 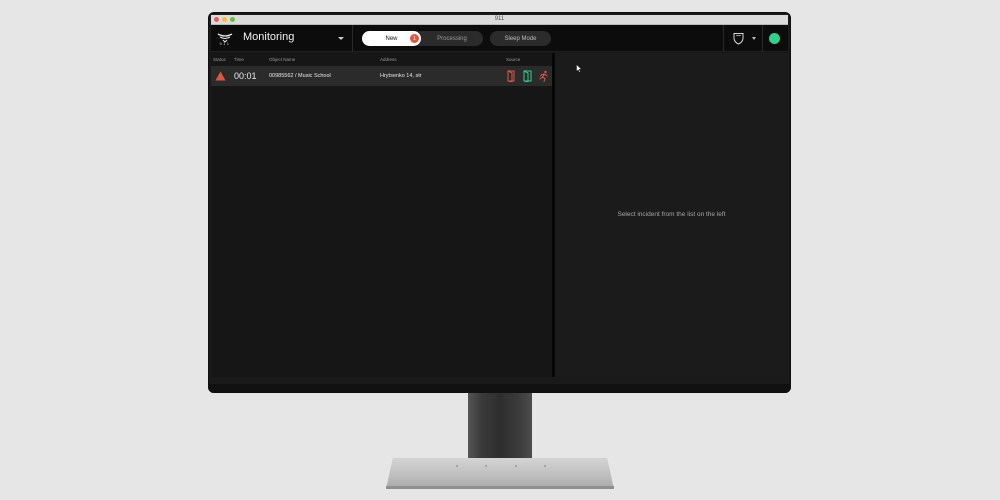 I want to click on column-header-object-name: Object Name, so click(x=282, y=59).